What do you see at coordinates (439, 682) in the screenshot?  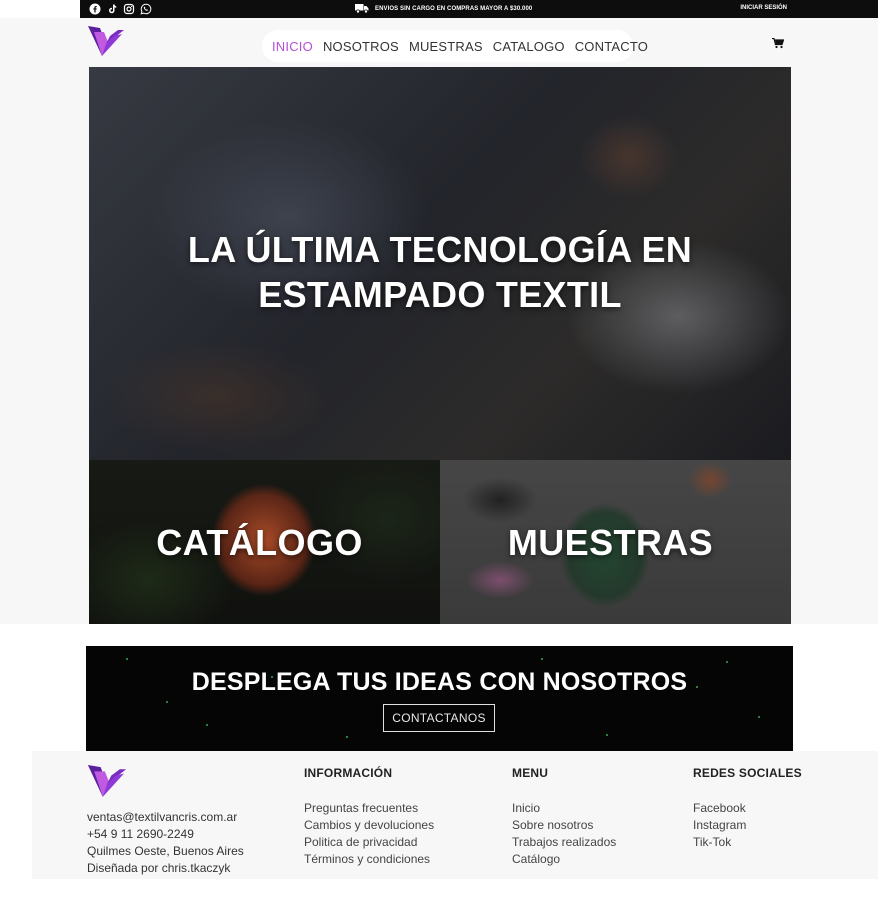 I see `cta-title: DESPLEGA TUS IDEAS CON NOSOTROS` at bounding box center [439, 682].